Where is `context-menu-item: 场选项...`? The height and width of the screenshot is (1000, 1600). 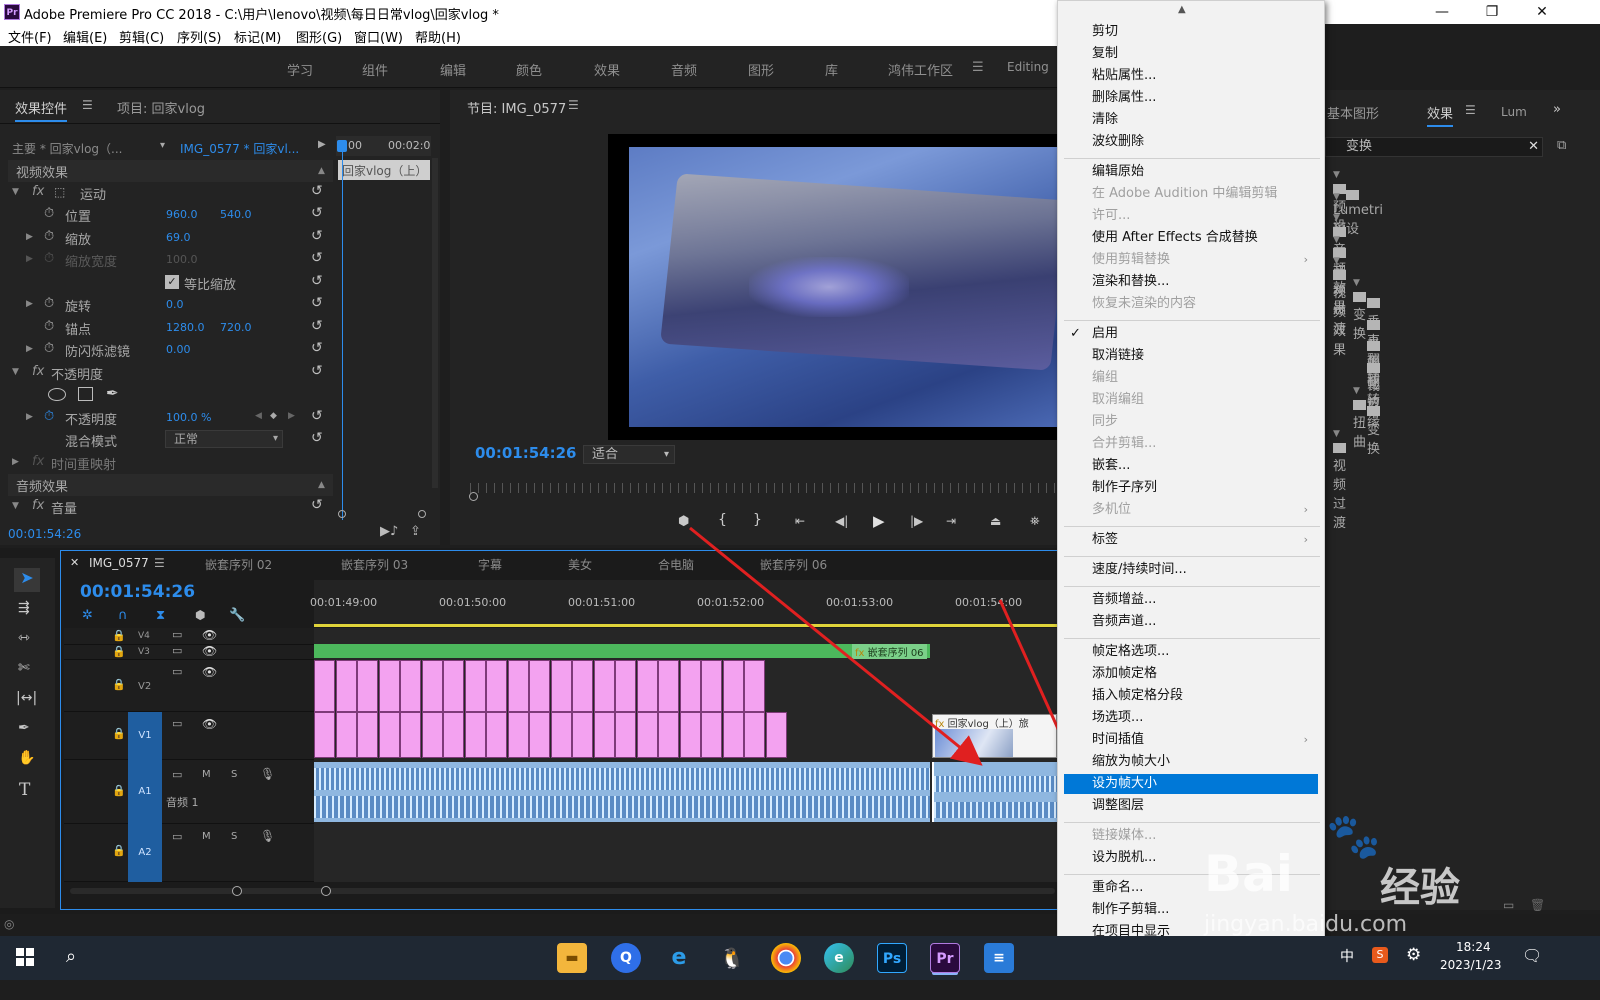
context-menu-item: 场选项... is located at coordinates (1205, 718).